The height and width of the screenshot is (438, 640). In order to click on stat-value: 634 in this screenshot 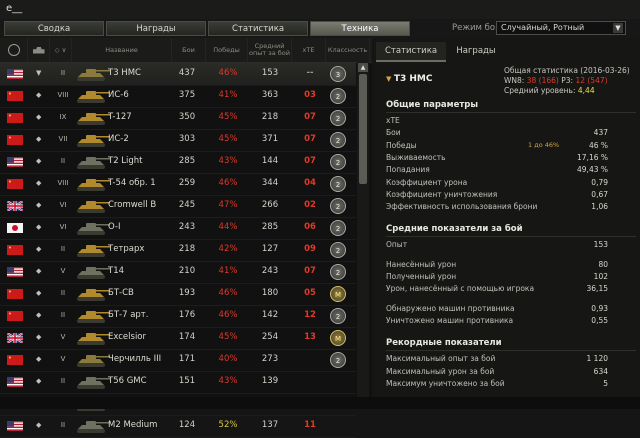, I will do `click(600, 371)`.